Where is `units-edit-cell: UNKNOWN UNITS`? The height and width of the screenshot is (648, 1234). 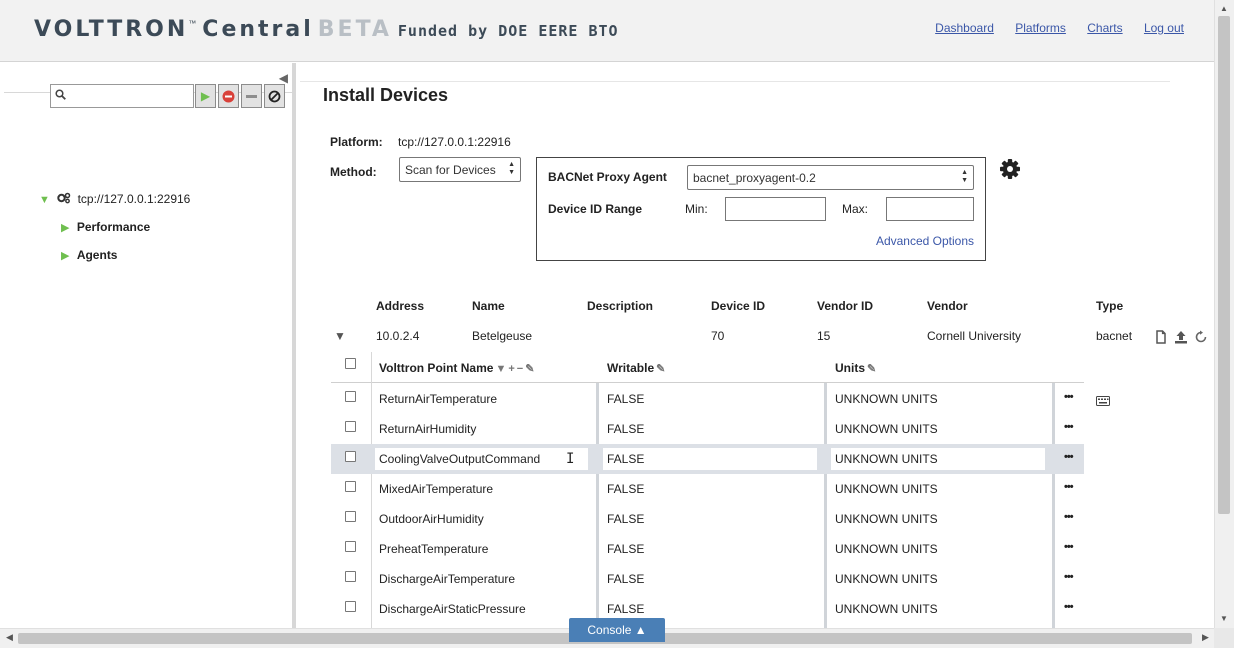
units-edit-cell: UNKNOWN UNITS is located at coordinates (938, 459).